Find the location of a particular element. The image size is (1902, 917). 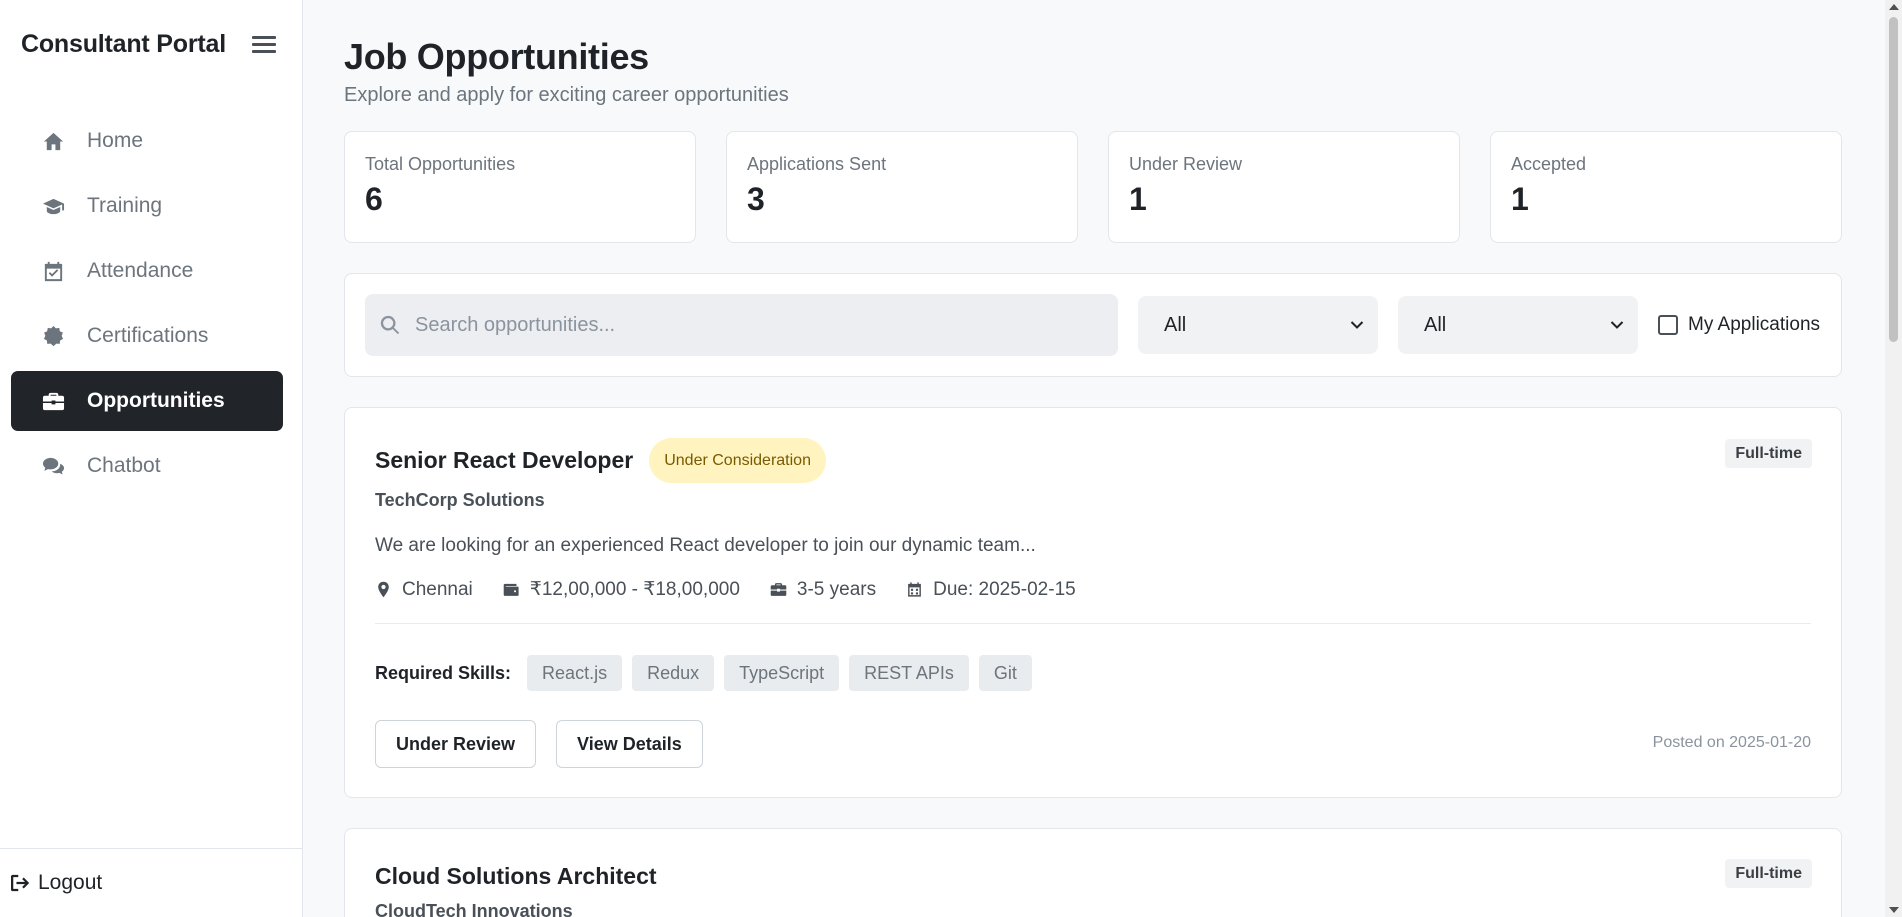

stat-label: Accepted is located at coordinates (1549, 164).